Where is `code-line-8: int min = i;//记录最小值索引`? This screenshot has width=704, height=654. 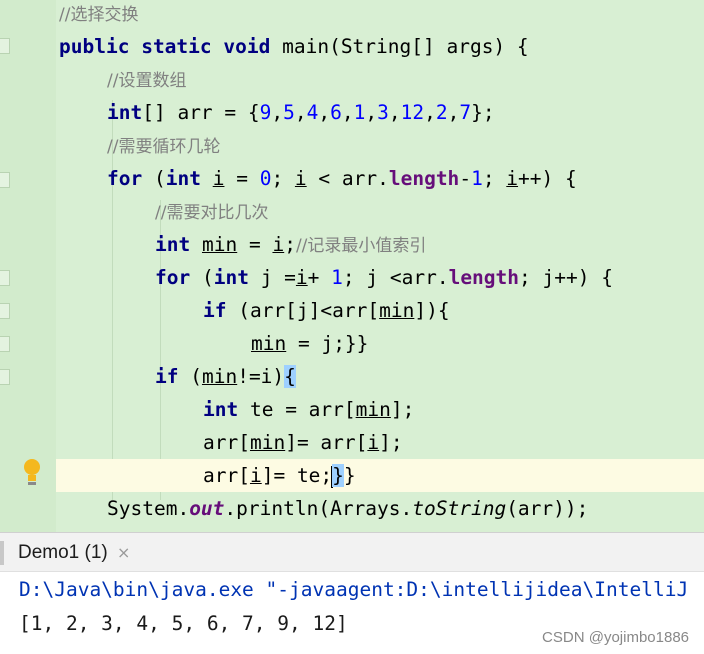
code-line-8: int min = i;//记录最小值索引 is located at coordinates (352, 244).